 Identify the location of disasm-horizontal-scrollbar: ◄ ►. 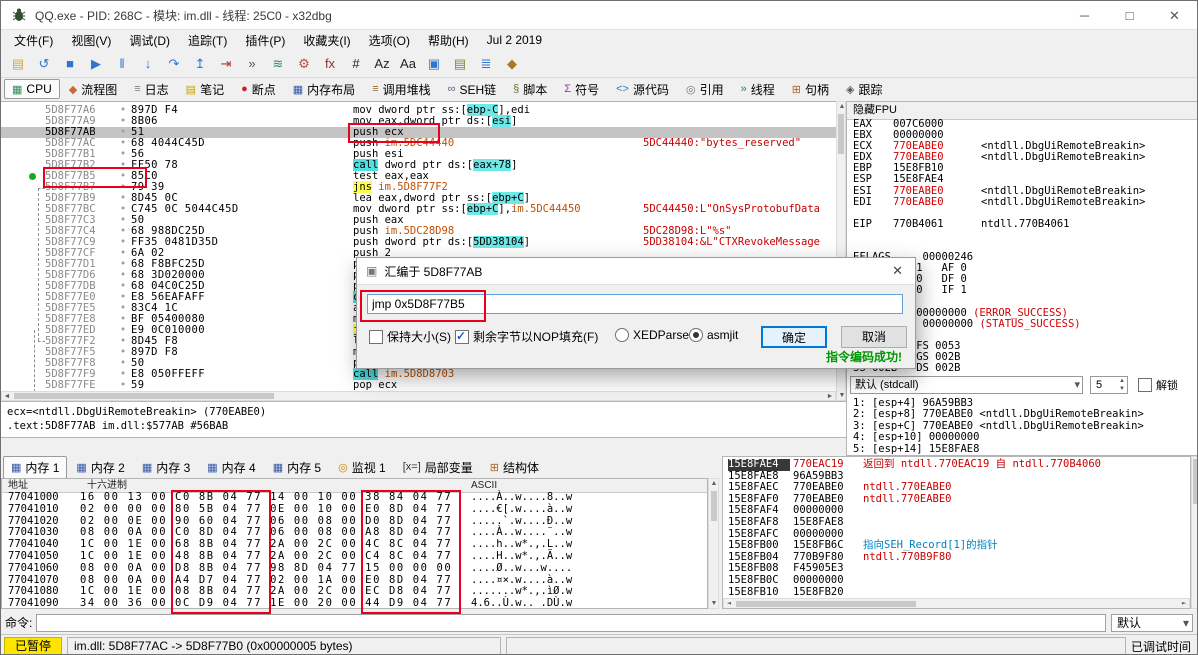
(418, 396).